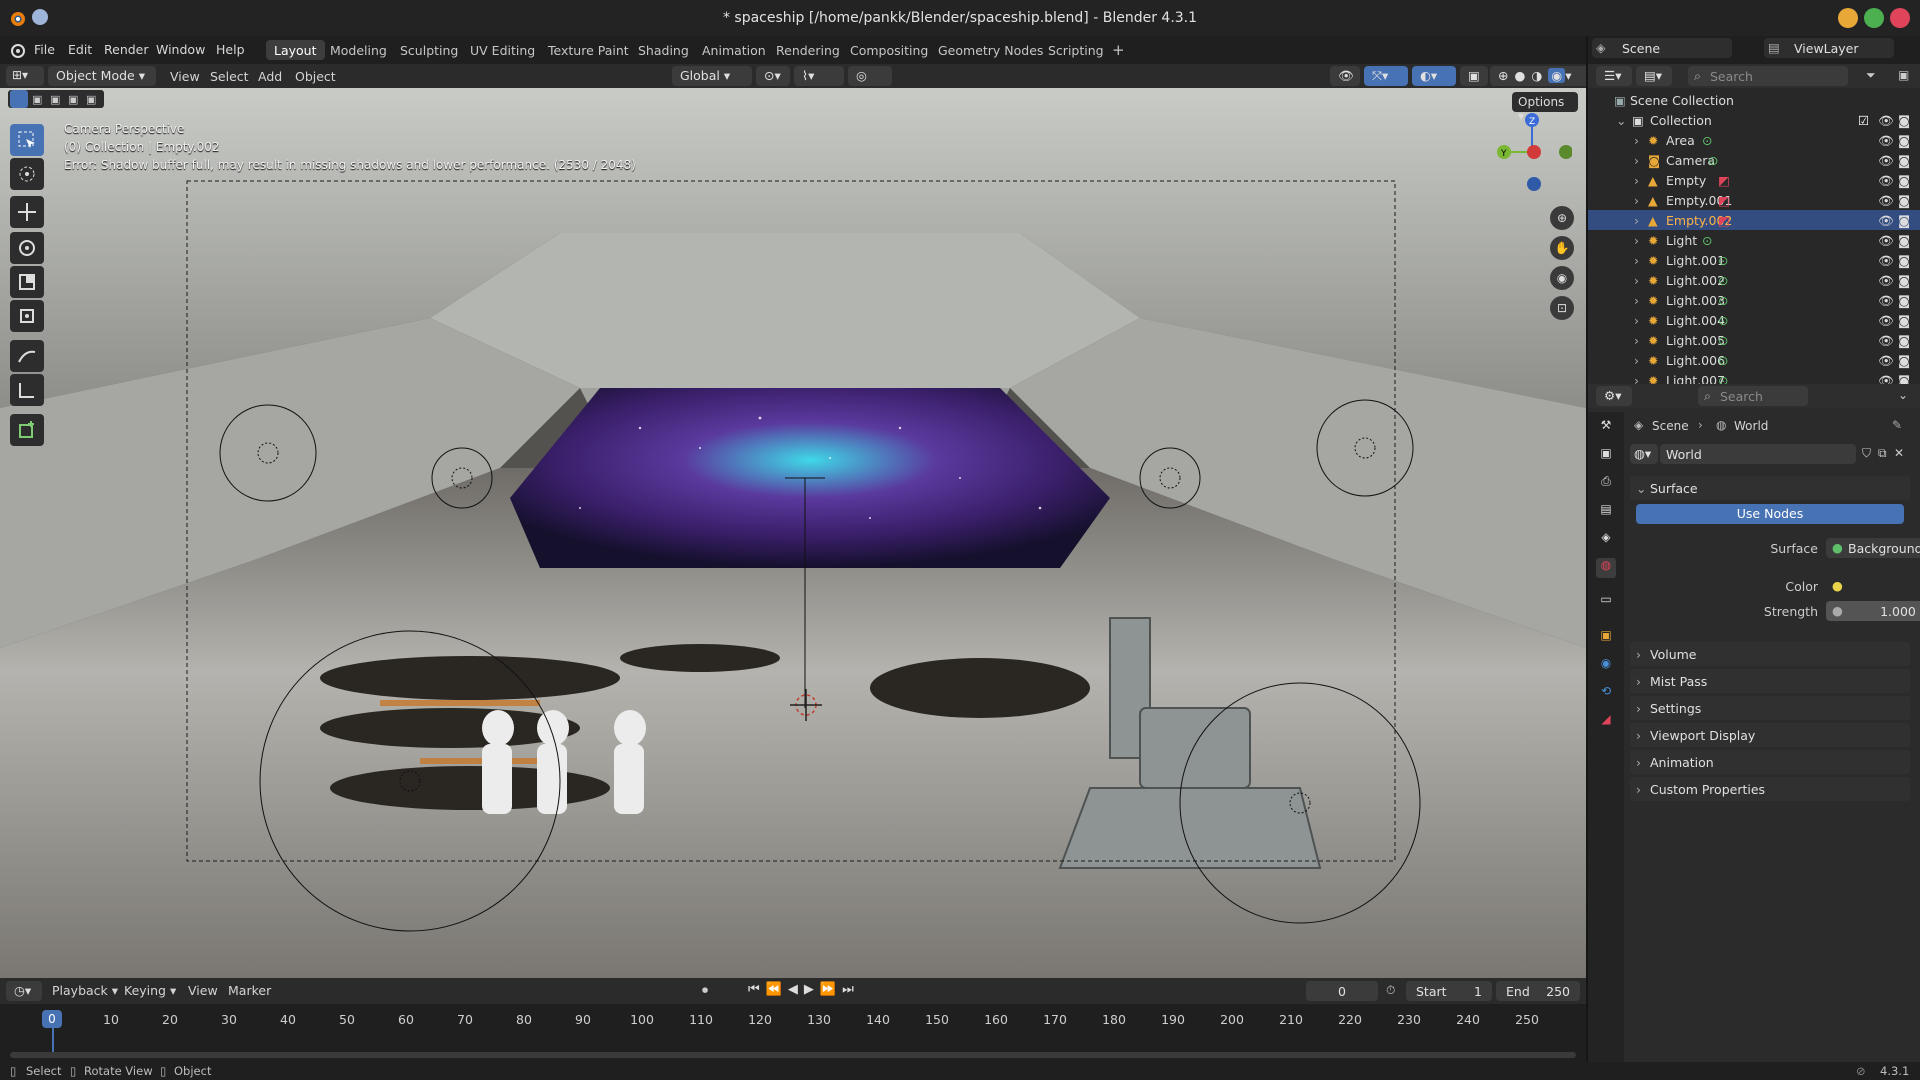 The height and width of the screenshot is (1080, 1920). I want to click on scale-tool, so click(27, 282).